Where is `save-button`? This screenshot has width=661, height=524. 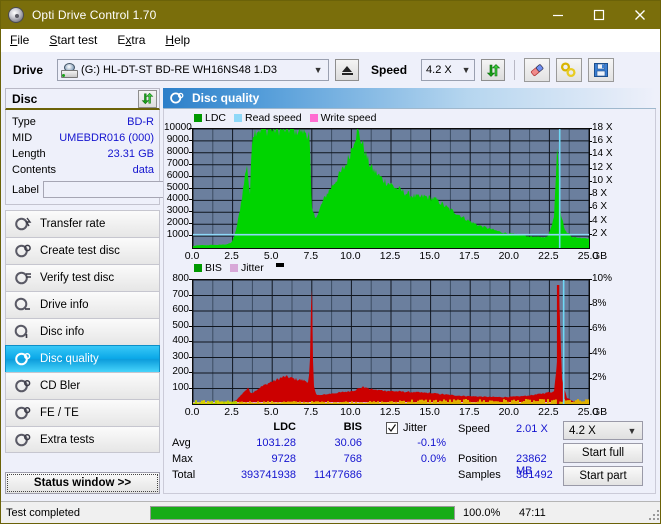 save-button is located at coordinates (601, 70).